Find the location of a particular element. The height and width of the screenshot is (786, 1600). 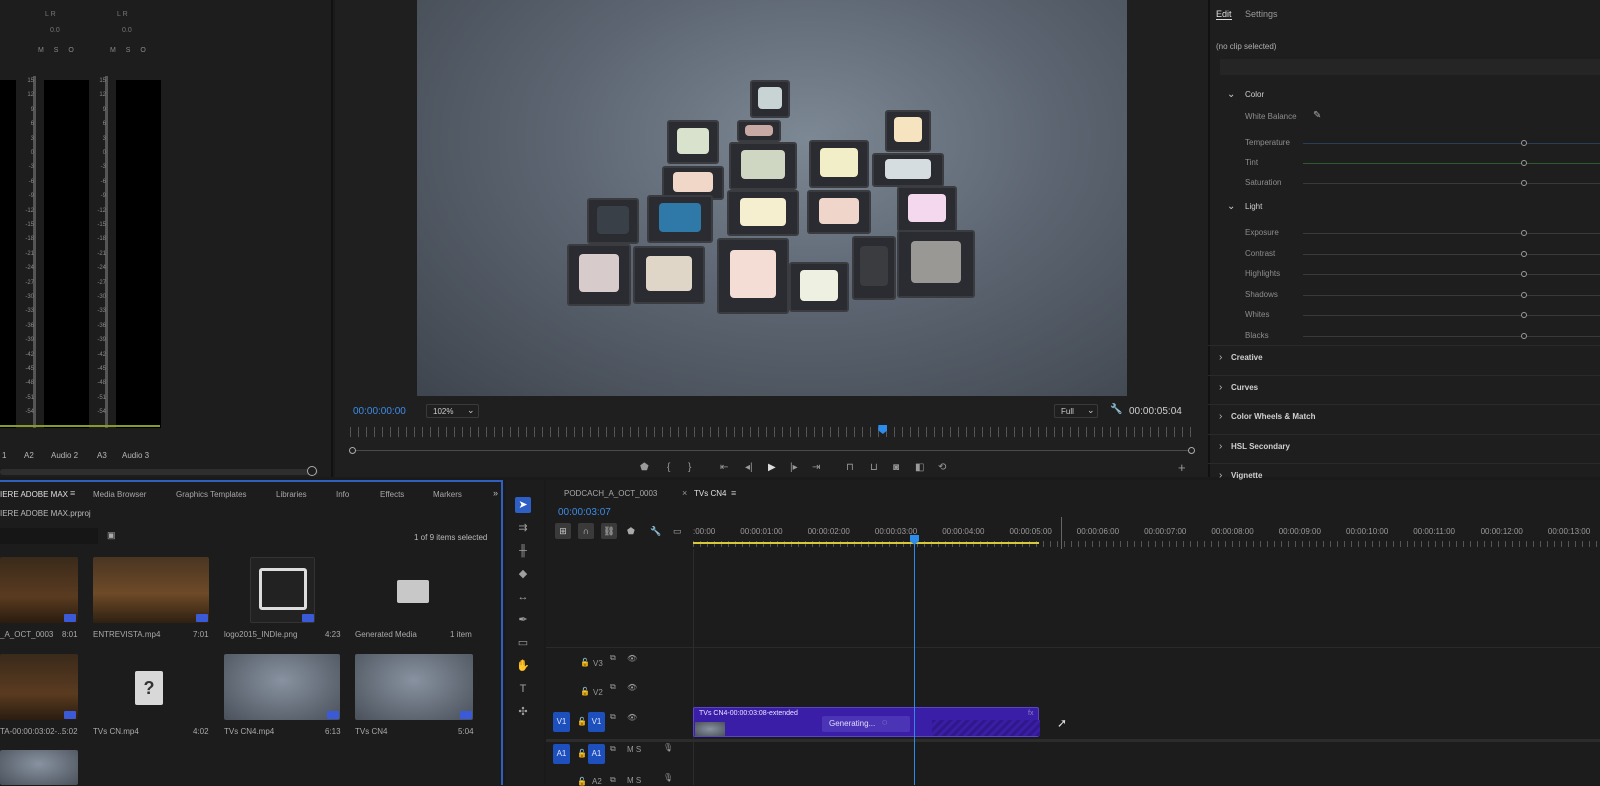

tab-markers: Markers is located at coordinates (447, 494).